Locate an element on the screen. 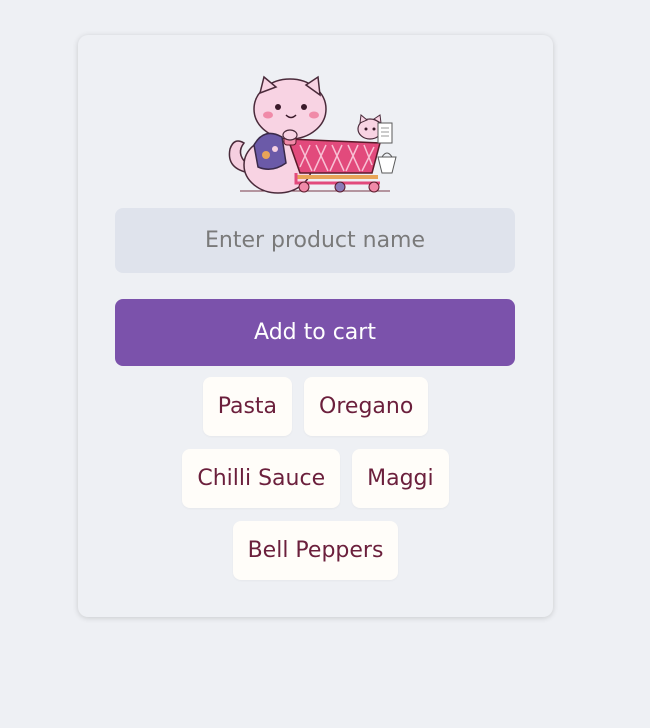  cart-item-pasta: Pasta is located at coordinates (247, 406).